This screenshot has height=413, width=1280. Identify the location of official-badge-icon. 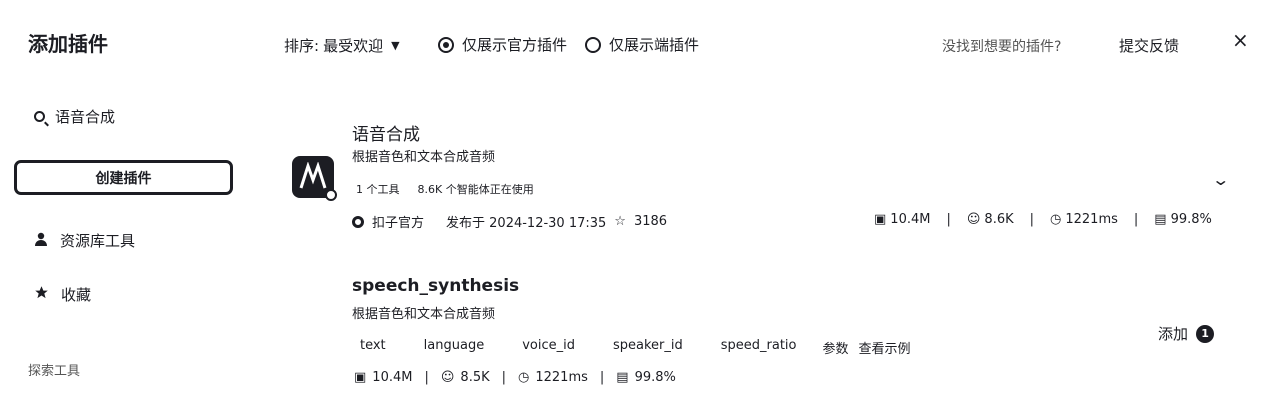
(331, 195).